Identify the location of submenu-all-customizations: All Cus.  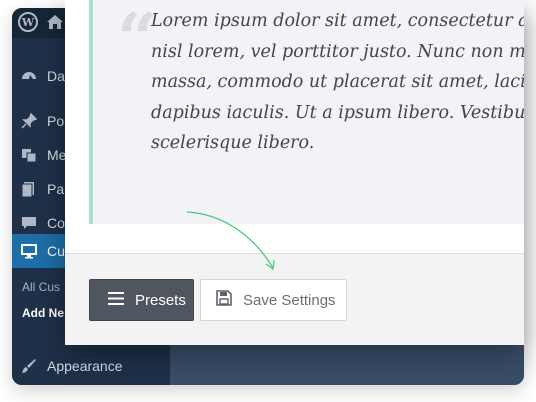
(41, 287).